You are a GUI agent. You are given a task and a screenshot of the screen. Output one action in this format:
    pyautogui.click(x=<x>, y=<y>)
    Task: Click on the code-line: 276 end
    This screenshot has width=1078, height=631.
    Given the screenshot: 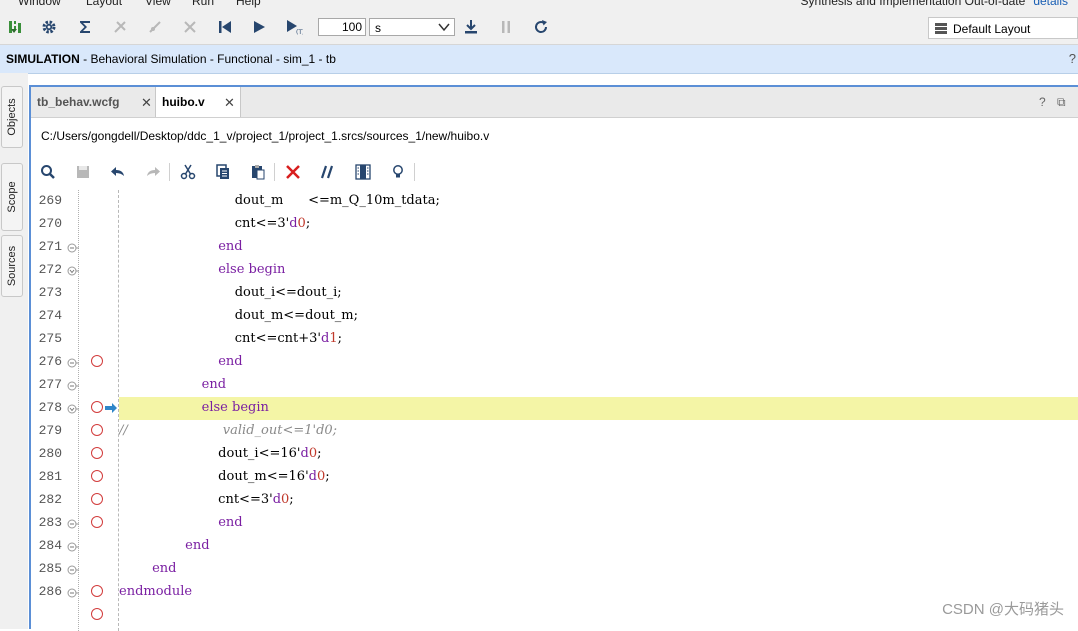 What is the action you would take?
    pyautogui.click(x=554, y=362)
    